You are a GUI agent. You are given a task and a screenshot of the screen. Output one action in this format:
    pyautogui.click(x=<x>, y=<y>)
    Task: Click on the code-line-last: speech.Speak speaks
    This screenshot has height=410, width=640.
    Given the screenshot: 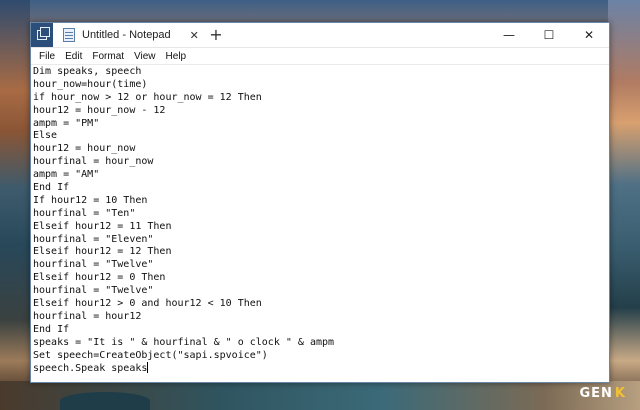 What is the action you would take?
    pyautogui.click(x=320, y=368)
    